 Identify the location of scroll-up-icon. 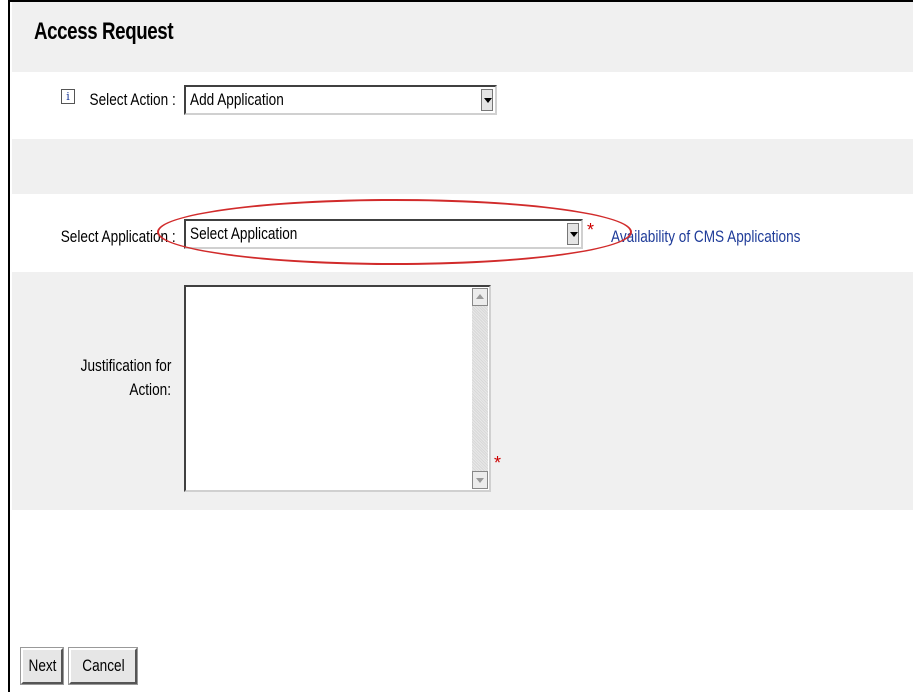
(480, 297).